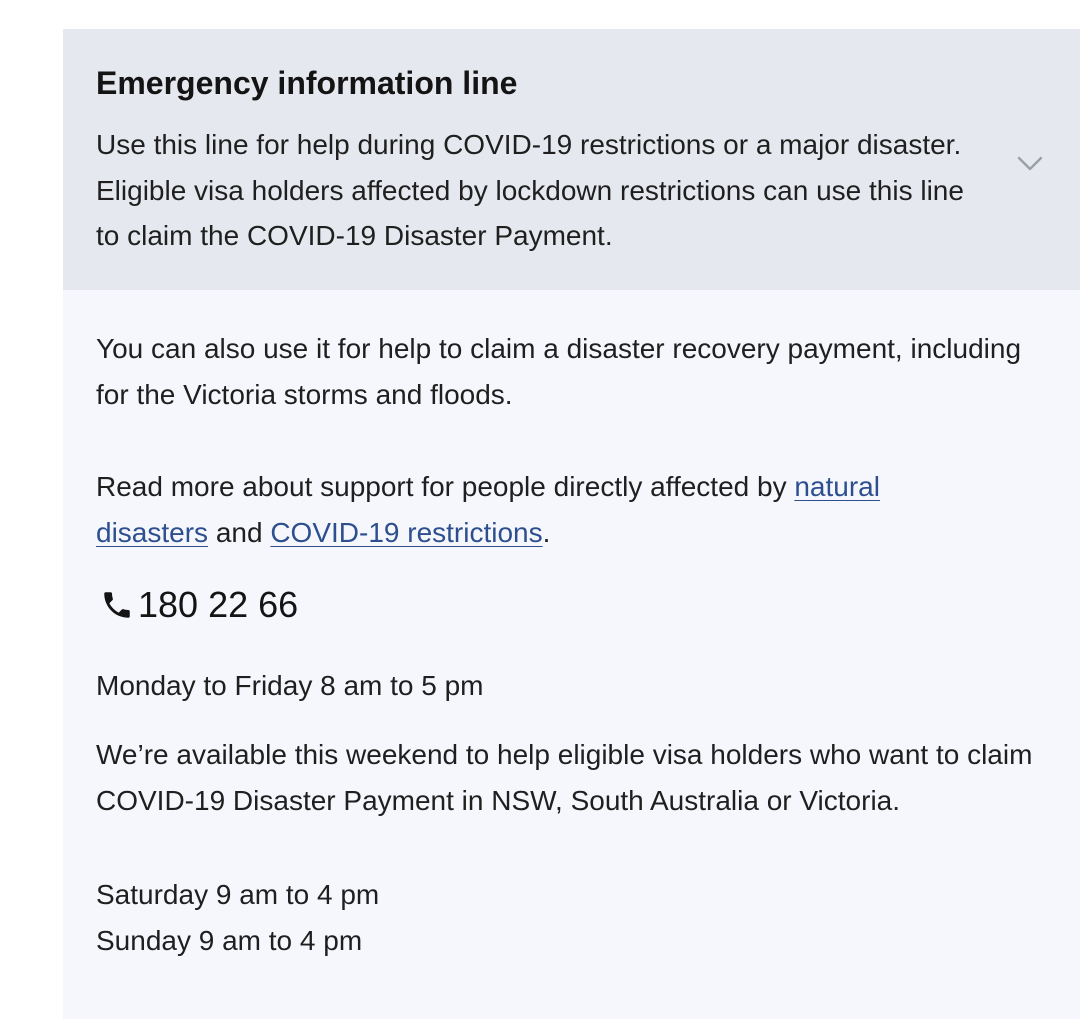 The height and width of the screenshot is (1019, 1080). I want to click on phone-line: 180 22 66, so click(197, 605).